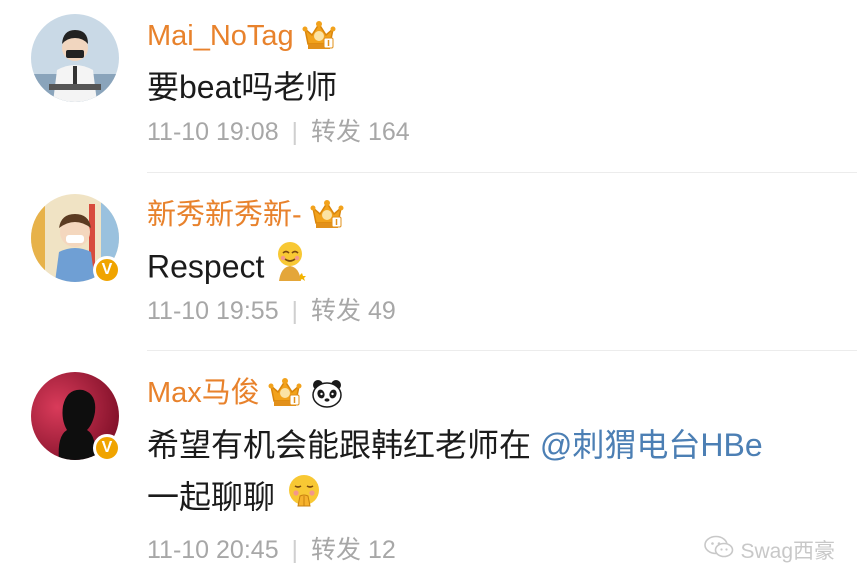 The width and height of the screenshot is (857, 587). What do you see at coordinates (381, 550) in the screenshot?
I see `repost-count: 12` at bounding box center [381, 550].